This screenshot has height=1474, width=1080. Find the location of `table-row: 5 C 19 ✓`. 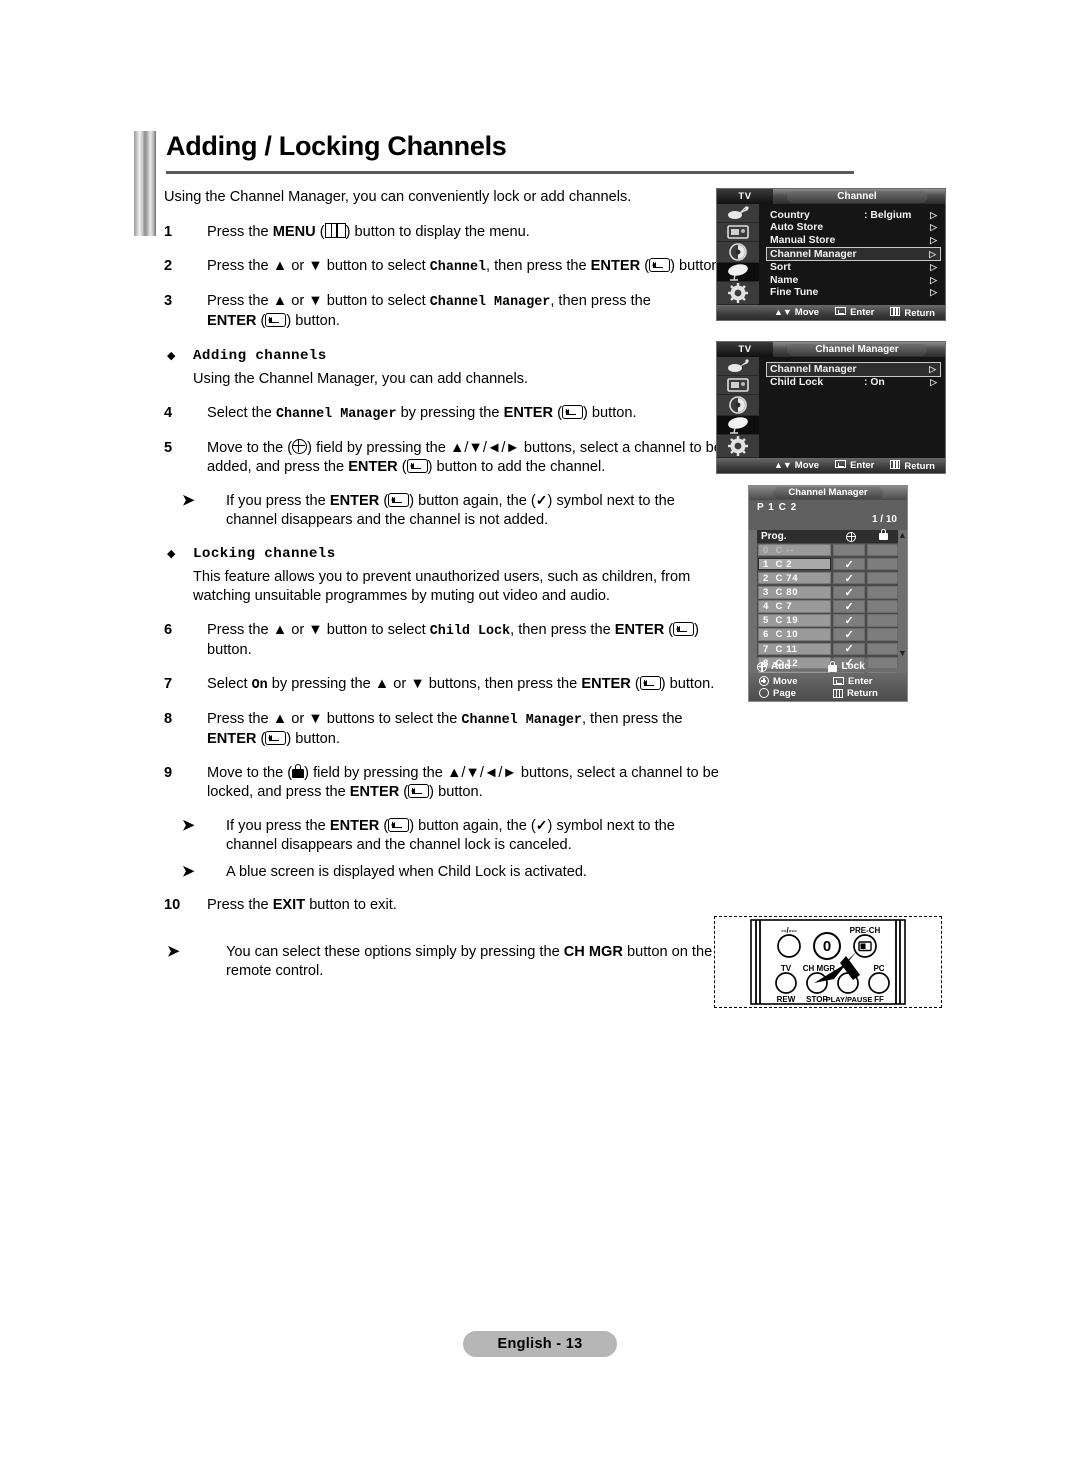

table-row: 5 C 19 ✓ is located at coordinates (828, 620).